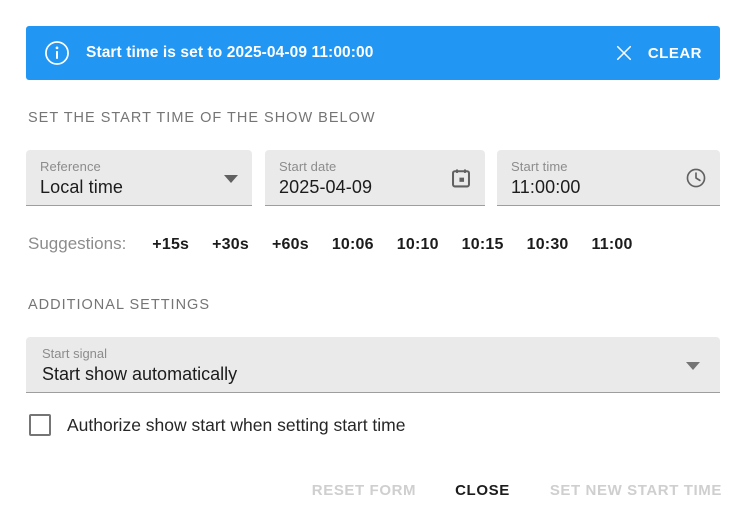  What do you see at coordinates (482, 490) in the screenshot?
I see `close-button: CLOSE` at bounding box center [482, 490].